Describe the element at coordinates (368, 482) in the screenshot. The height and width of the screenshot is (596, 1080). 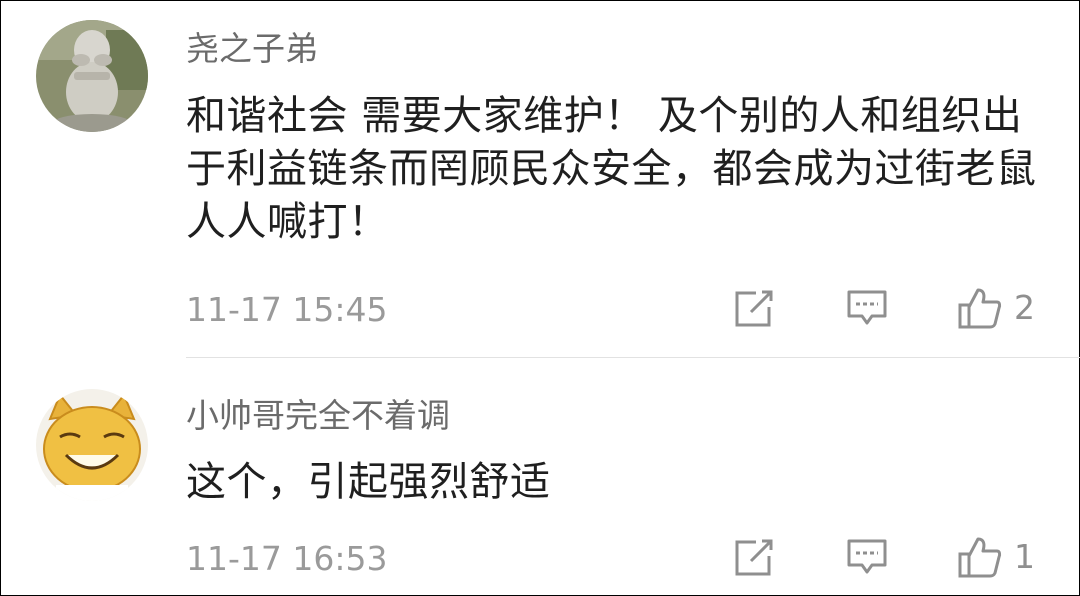
I see `comment-text: 这个，引起强烈舒适` at that location.